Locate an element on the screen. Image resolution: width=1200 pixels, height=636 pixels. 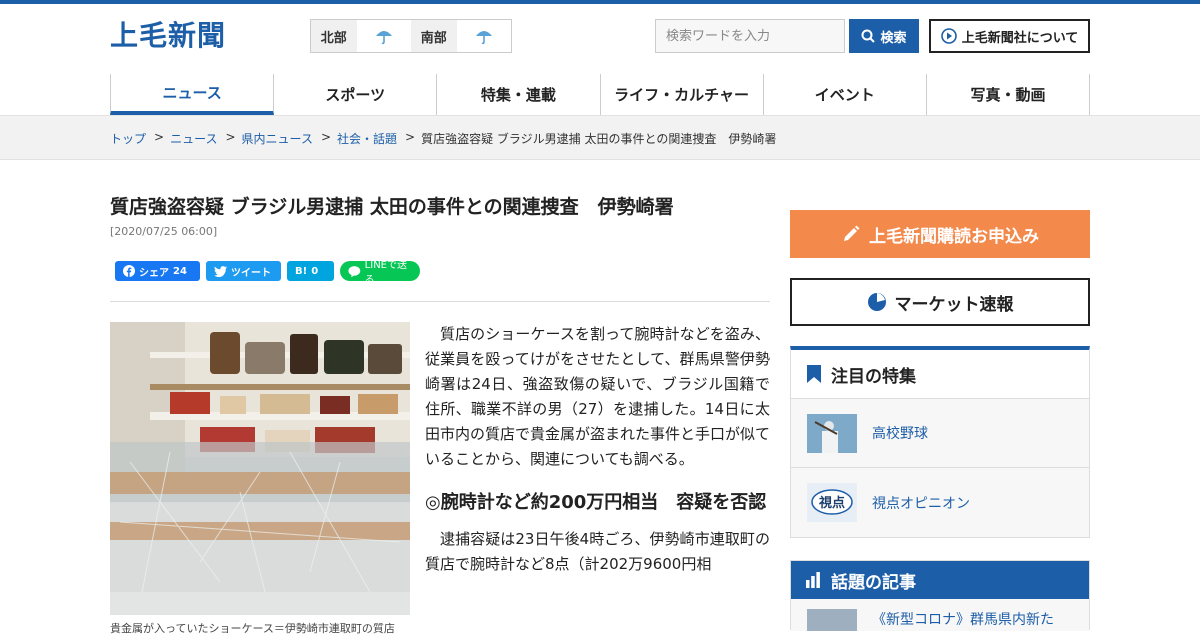
featured-item-baseball: 高校野球 is located at coordinates (940, 433).